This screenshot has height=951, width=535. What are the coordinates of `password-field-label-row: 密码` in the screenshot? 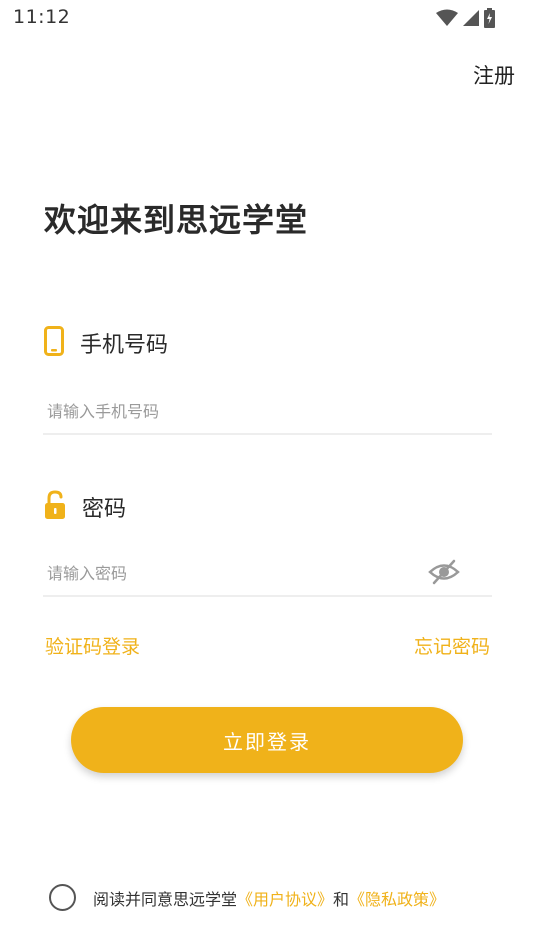 It's located at (85, 507).